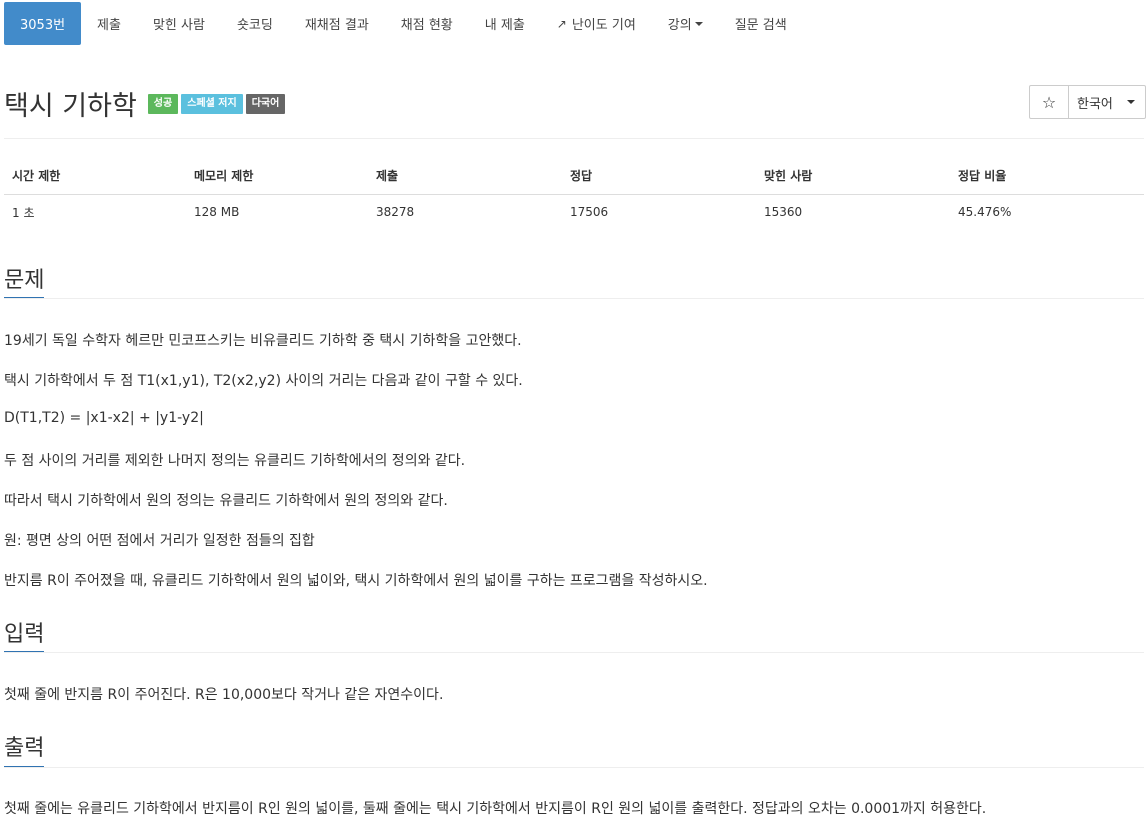  I want to click on table-row: 1 초 128 MB 38278 17506 15360 45.476%, so click(574, 212).